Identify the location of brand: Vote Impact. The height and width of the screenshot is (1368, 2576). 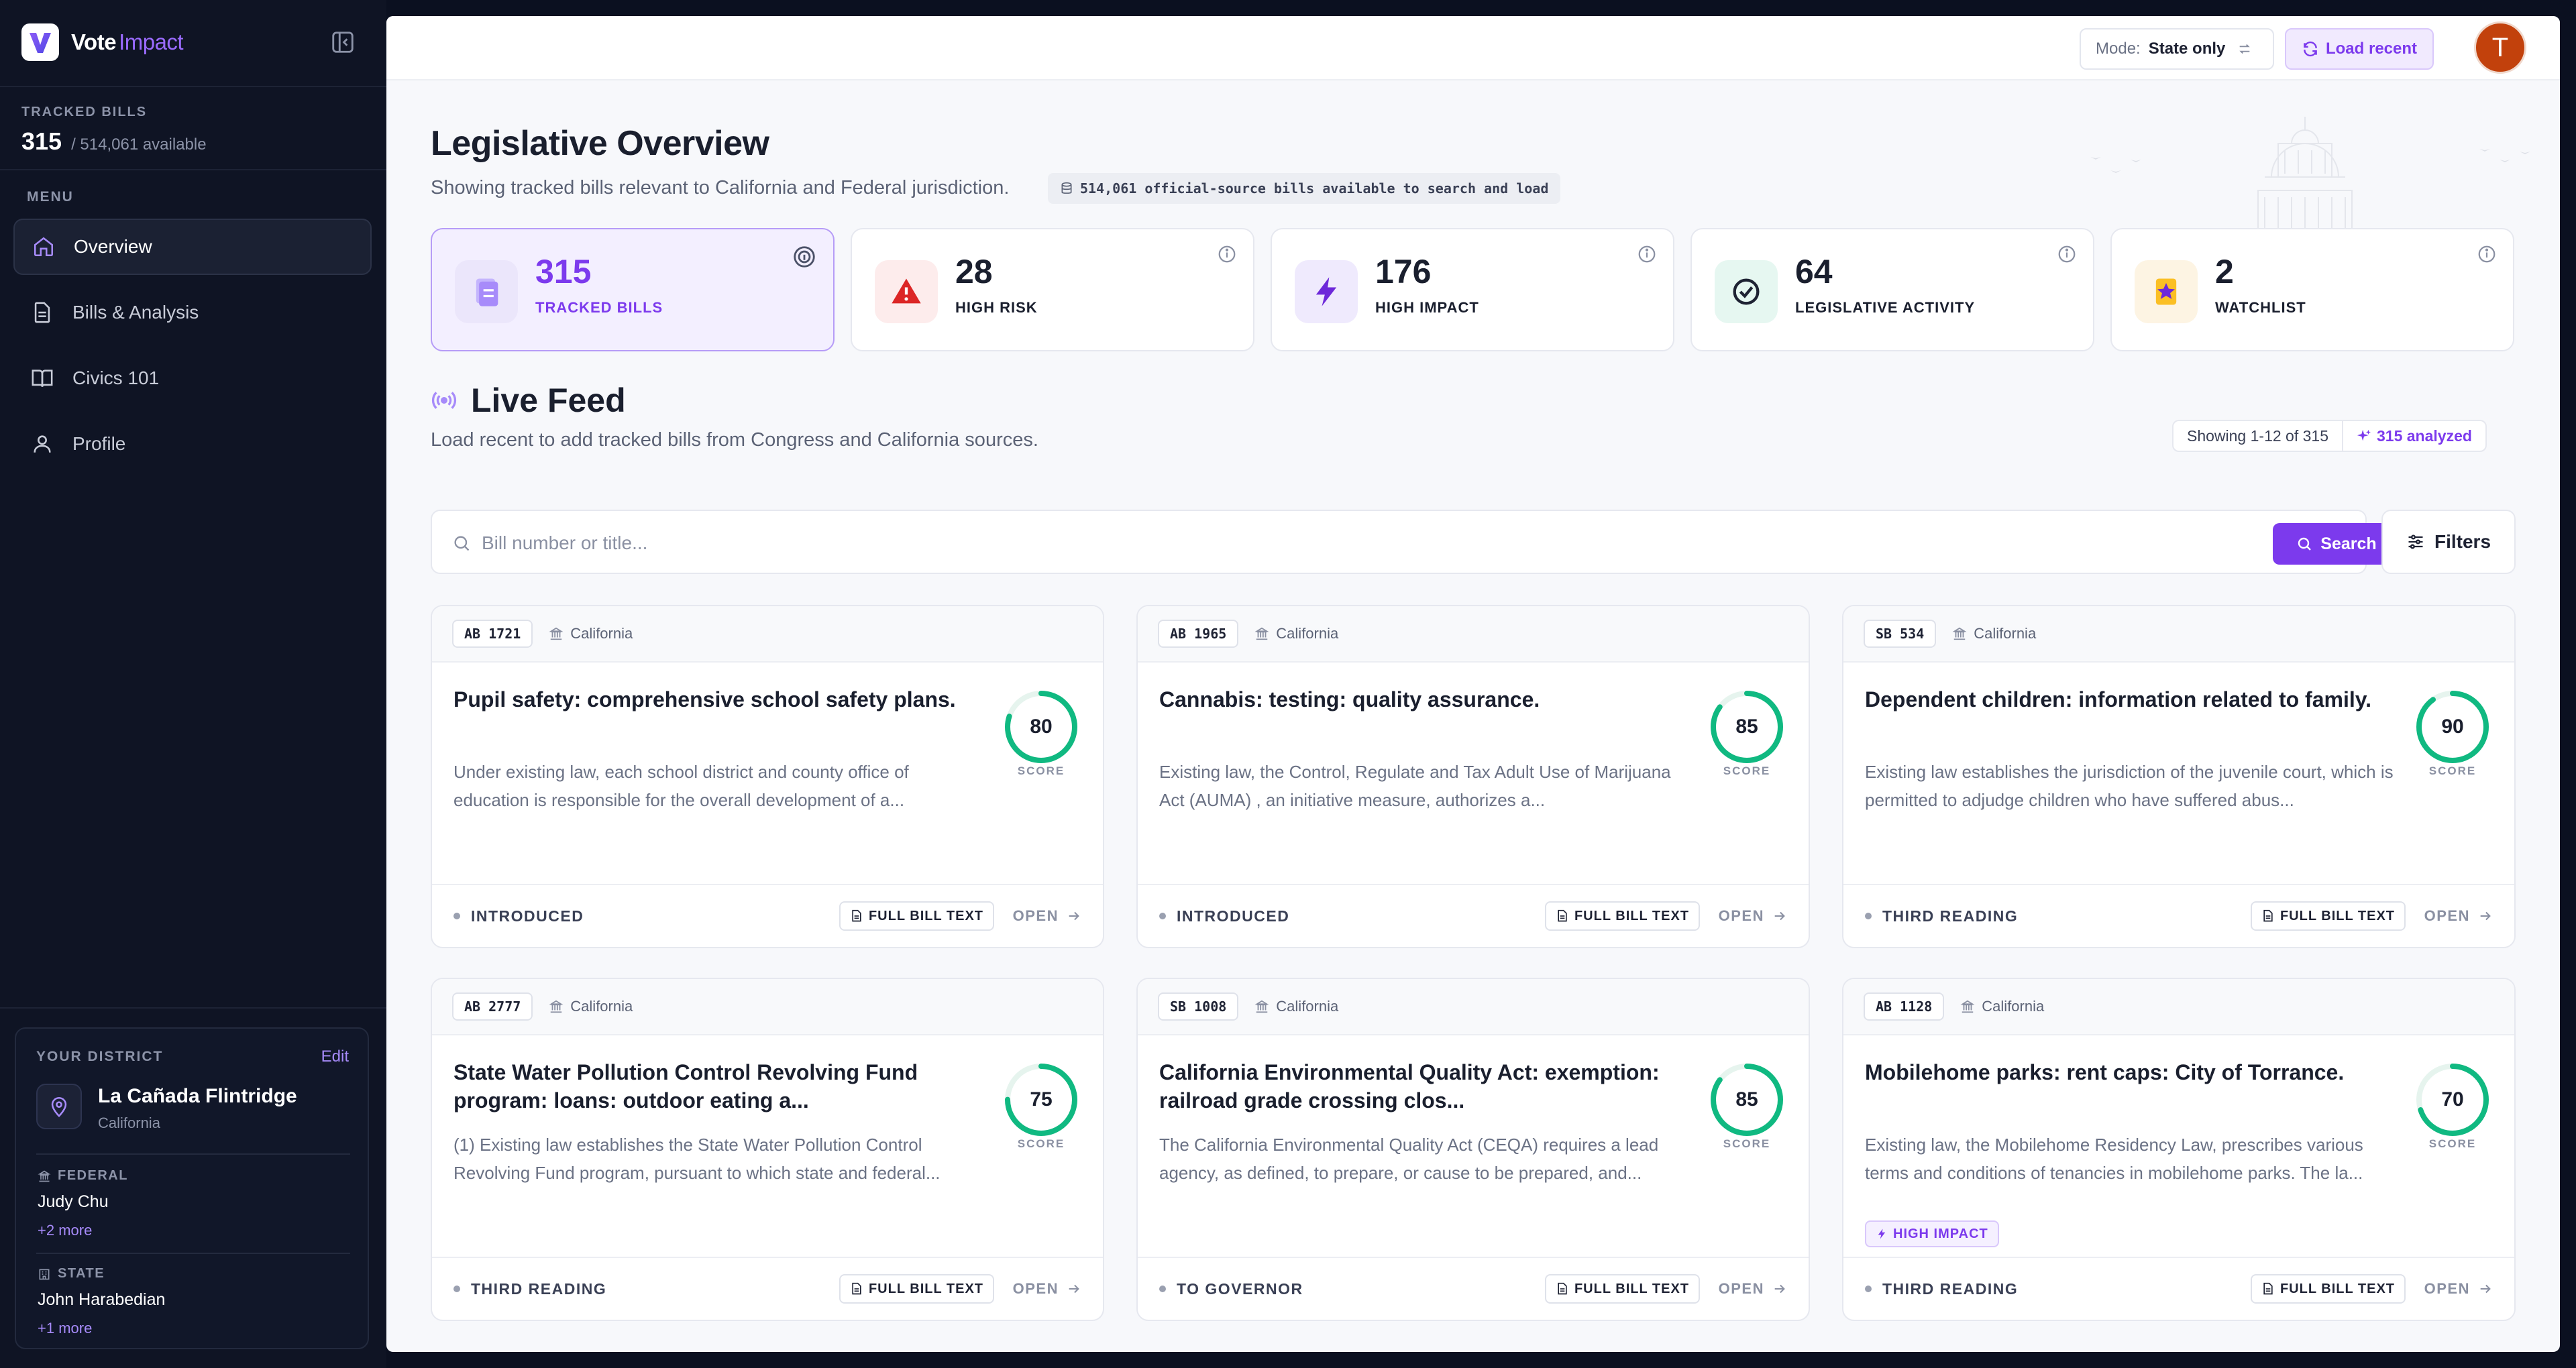
(102, 42).